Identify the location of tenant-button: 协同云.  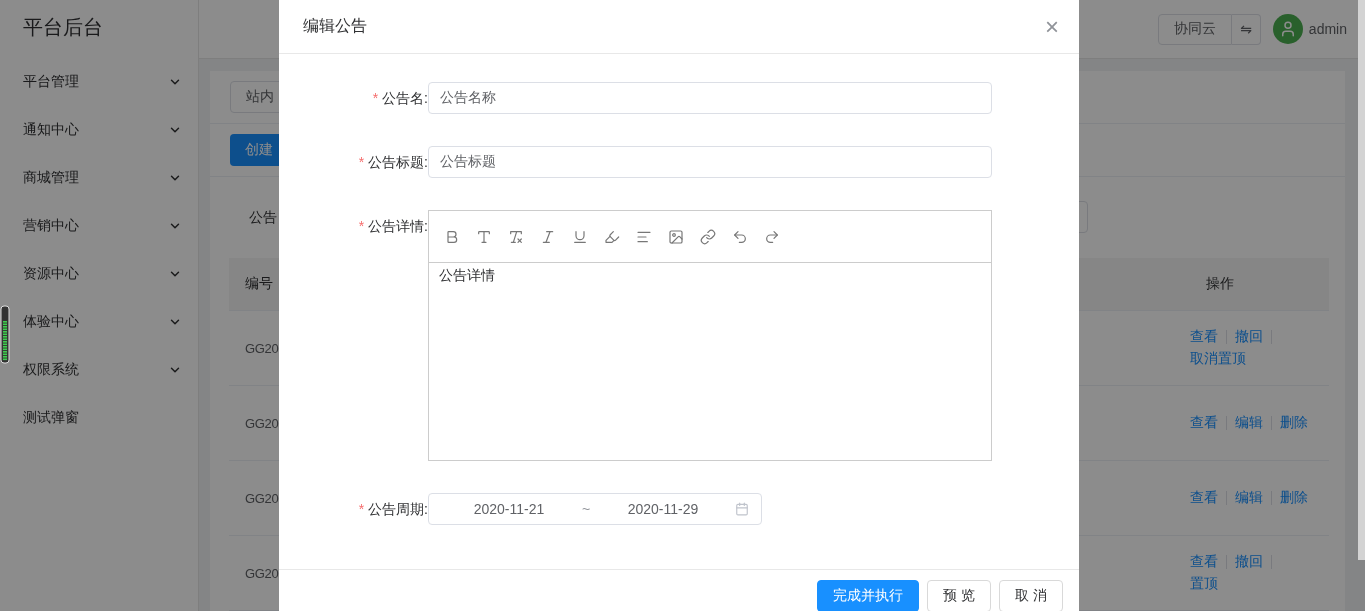
(1195, 29).